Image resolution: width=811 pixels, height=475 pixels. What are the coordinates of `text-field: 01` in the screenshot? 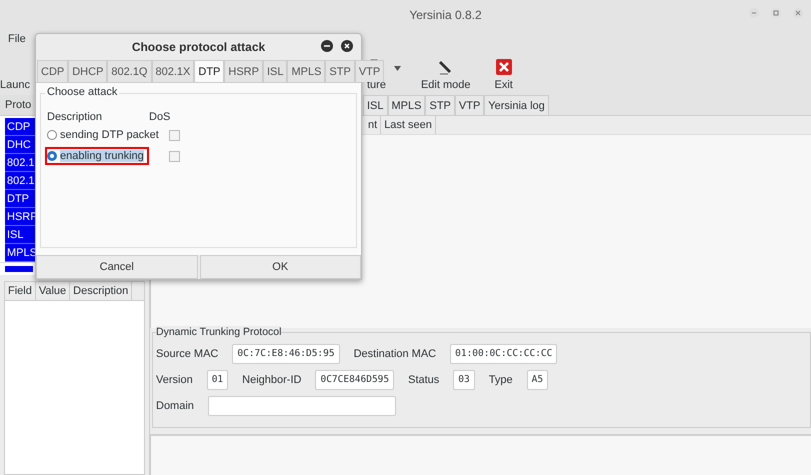 It's located at (217, 380).